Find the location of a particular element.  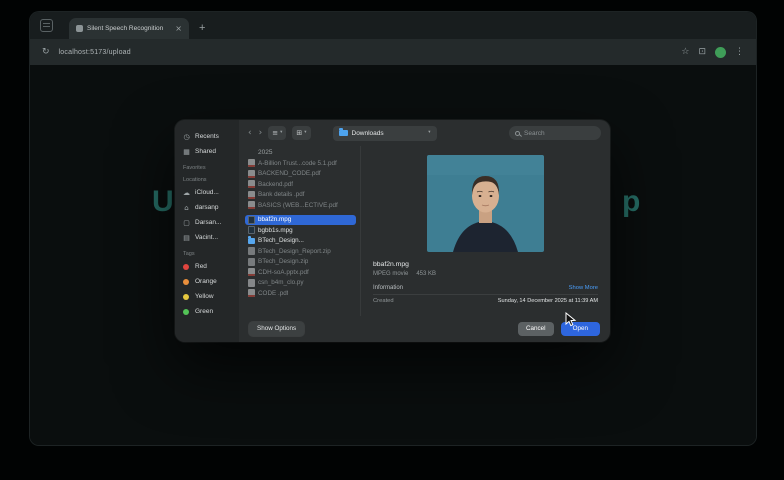

sidebar-item-label: Red is located at coordinates (201, 266).